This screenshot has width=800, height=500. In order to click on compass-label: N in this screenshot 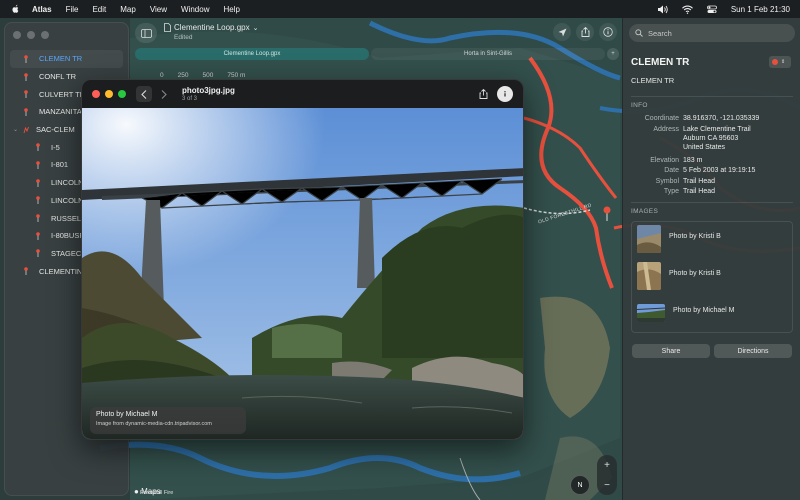, I will do `click(580, 485)`.